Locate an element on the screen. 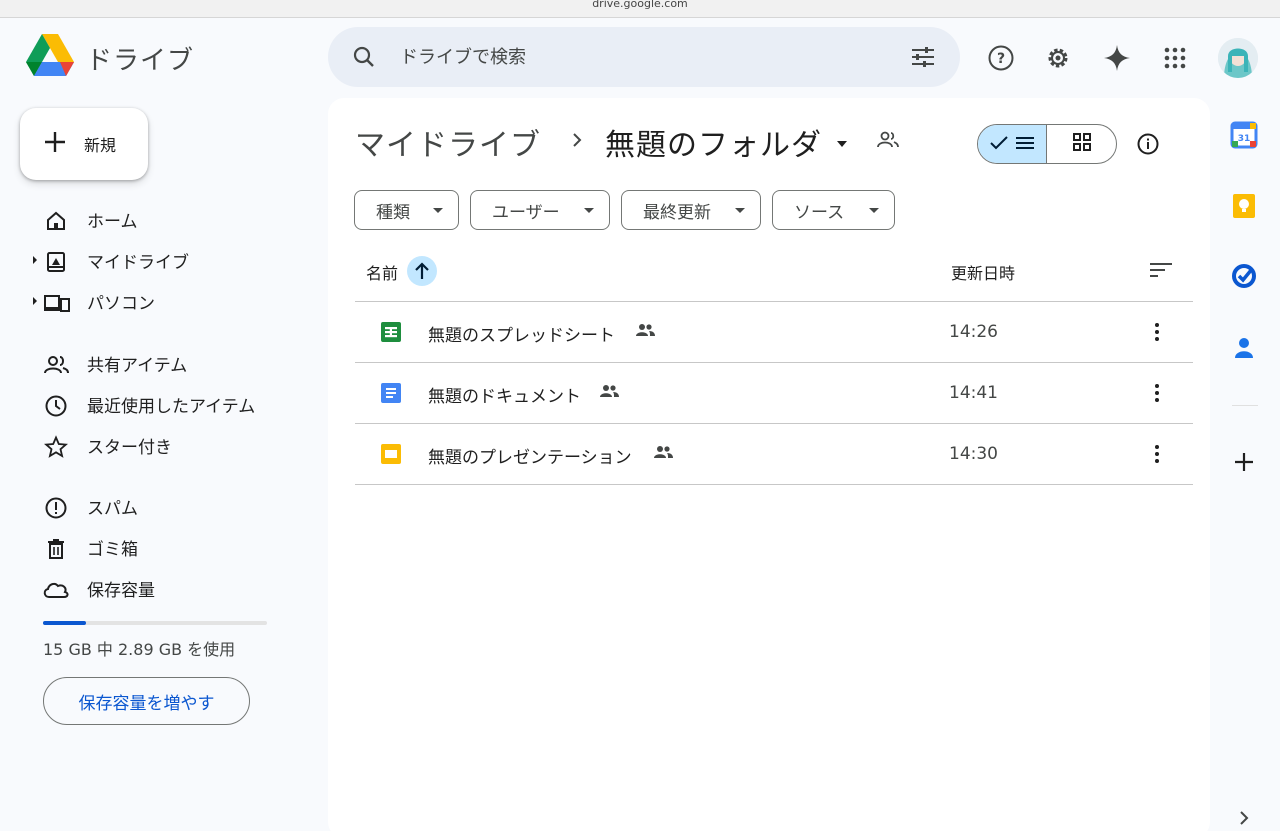 Image resolution: width=1280 pixels, height=831 pixels. sidebar-item-trash: ゴミ箱 is located at coordinates (150, 547).